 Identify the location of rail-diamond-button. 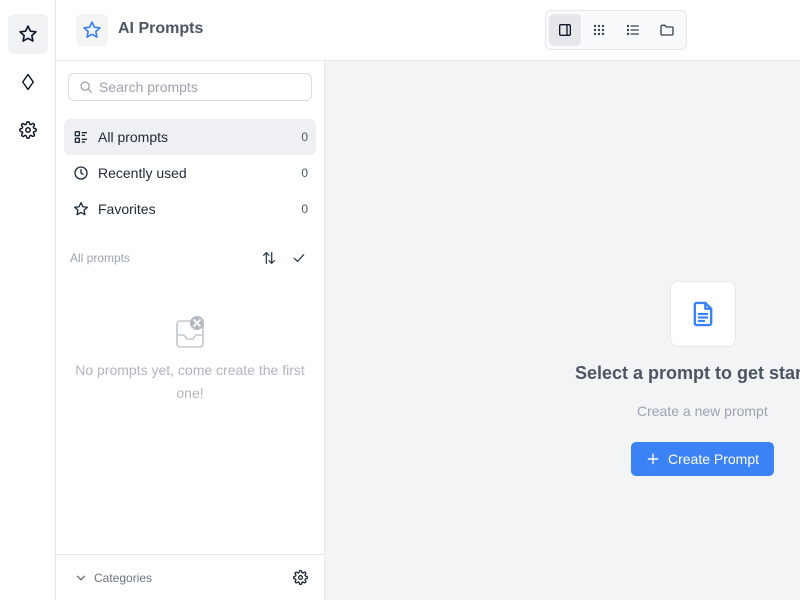
(28, 82).